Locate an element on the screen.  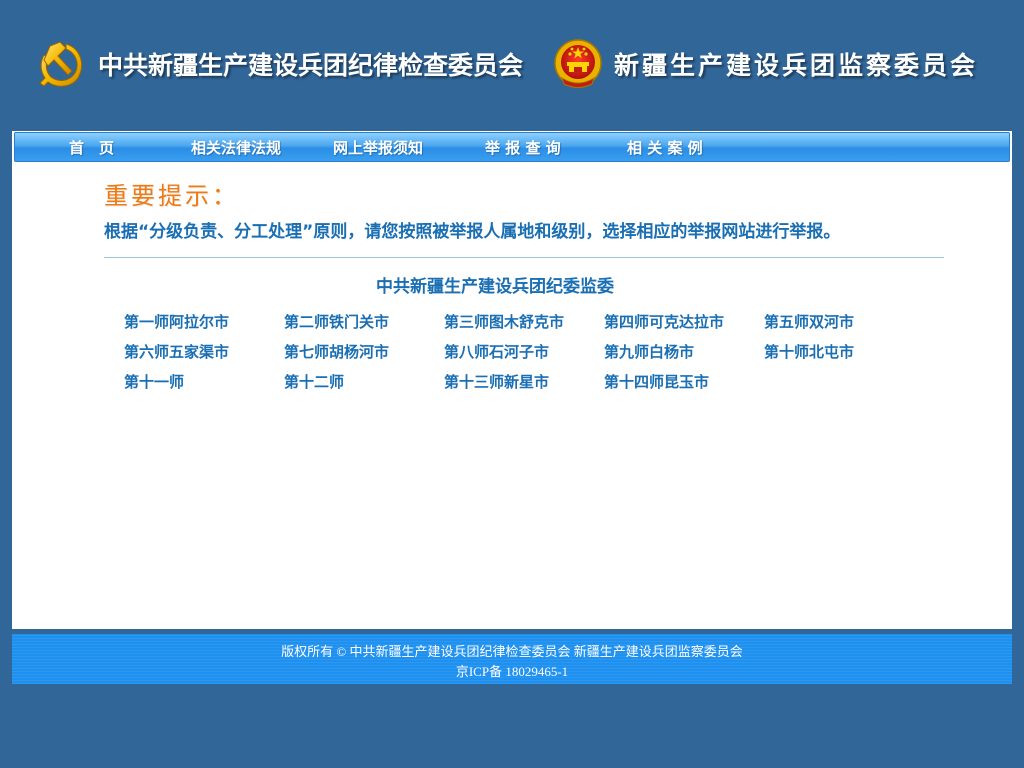
section-title: 中共新疆生产建设兵团纪委监委 is located at coordinates (495, 287).